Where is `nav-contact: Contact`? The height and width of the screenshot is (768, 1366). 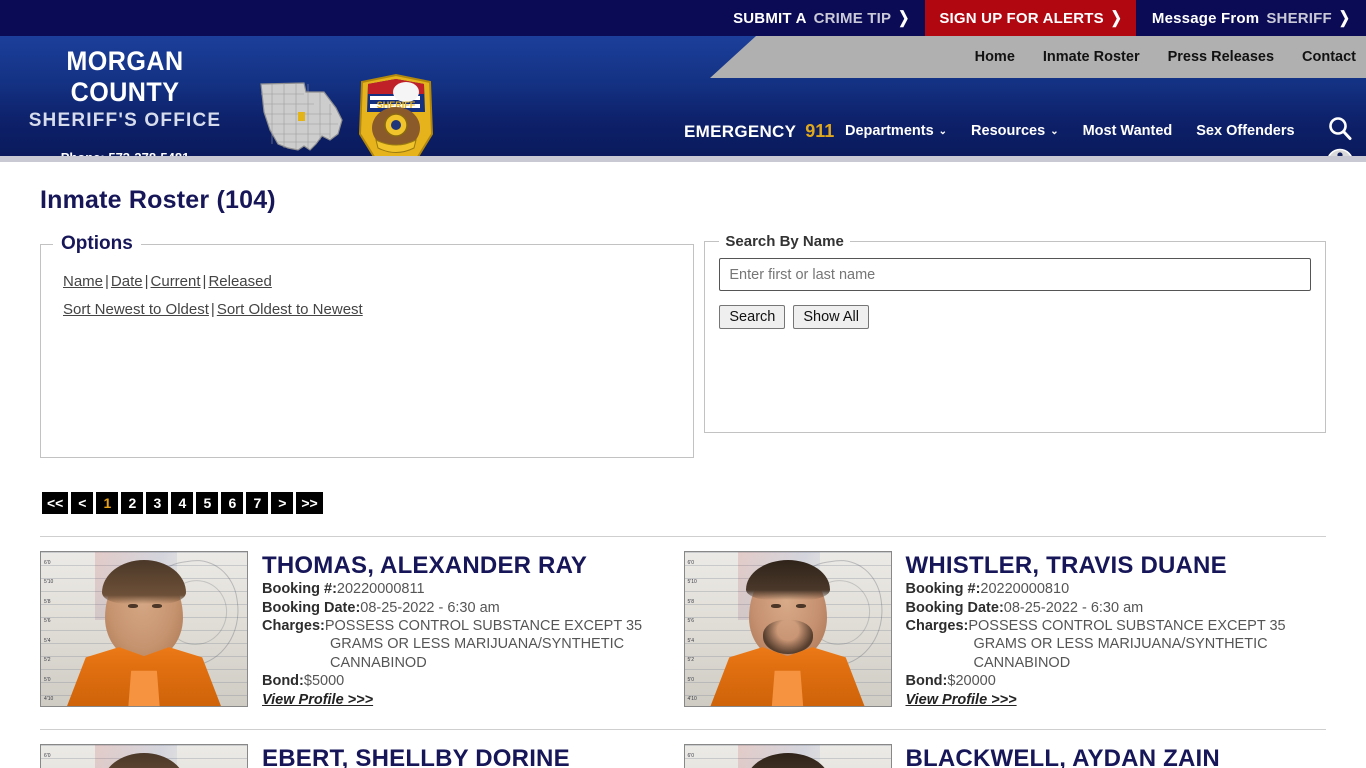 nav-contact: Contact is located at coordinates (1329, 57).